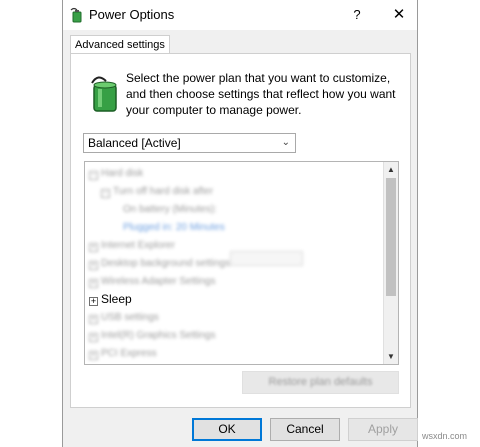 The image size is (480, 447). Describe the element at coordinates (129, 353) in the screenshot. I see `tree-item-label: PCI Express` at that location.